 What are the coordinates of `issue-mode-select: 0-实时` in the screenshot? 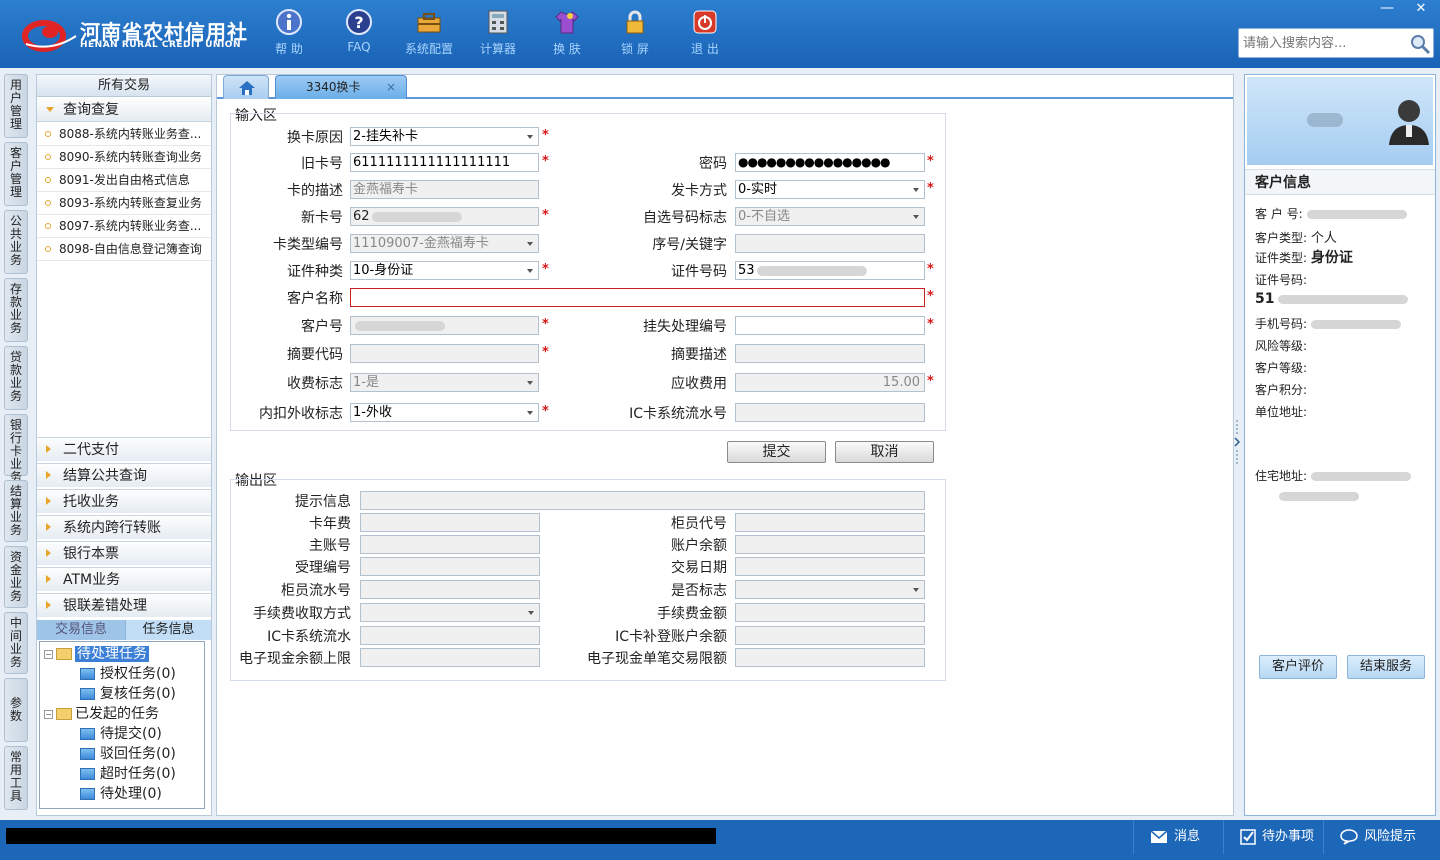 It's located at (830, 189).